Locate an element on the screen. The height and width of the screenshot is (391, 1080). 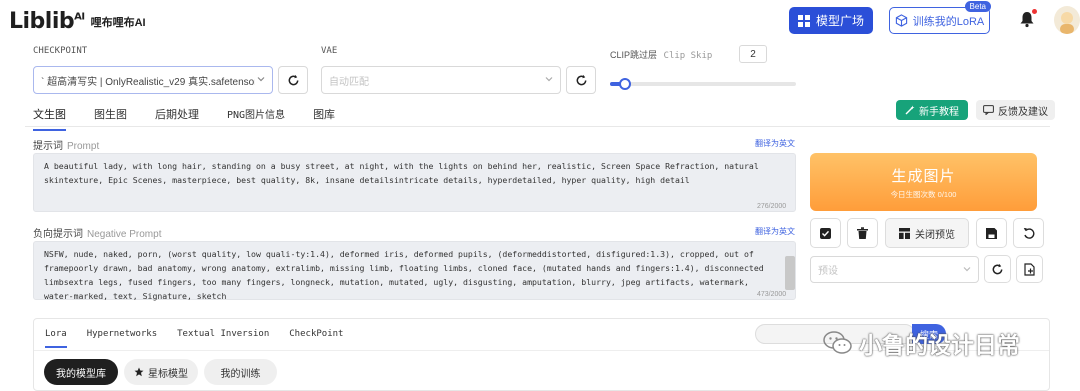
watermark: 小鲁的设计日常 is located at coordinates (921, 343).